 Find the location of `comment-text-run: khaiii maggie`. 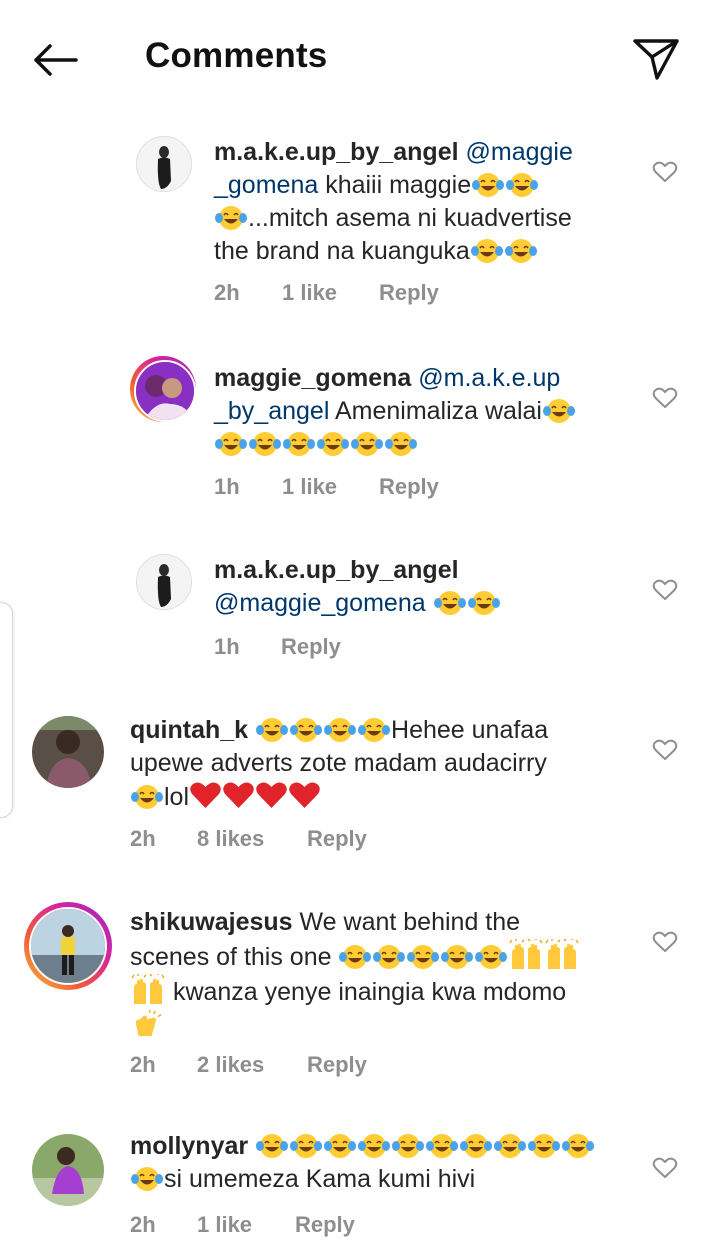

comment-text-run: khaiii maggie is located at coordinates (395, 185).